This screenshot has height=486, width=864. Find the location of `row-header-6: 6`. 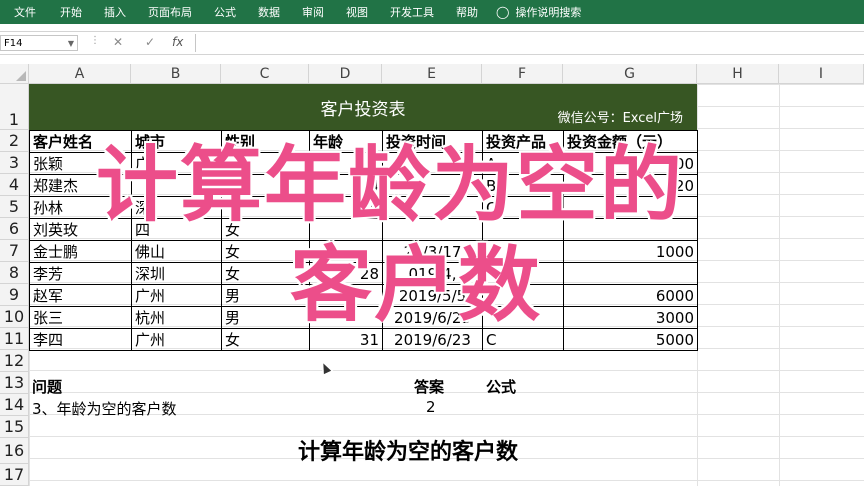

row-header-6: 6 is located at coordinates (14, 229).